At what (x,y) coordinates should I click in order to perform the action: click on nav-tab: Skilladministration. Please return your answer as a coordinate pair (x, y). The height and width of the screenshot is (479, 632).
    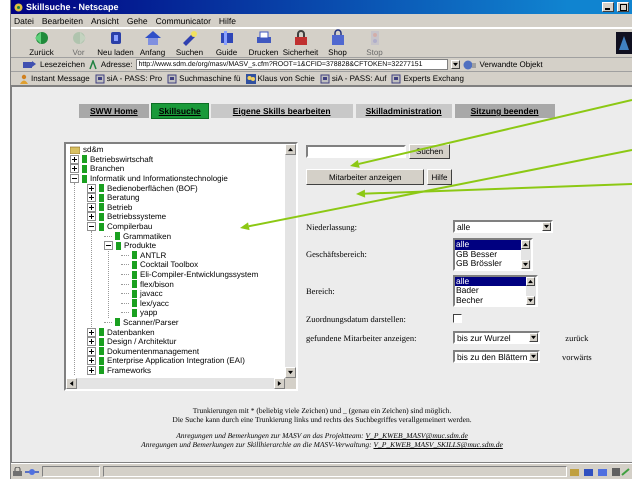
    Looking at the image, I should click on (404, 111).